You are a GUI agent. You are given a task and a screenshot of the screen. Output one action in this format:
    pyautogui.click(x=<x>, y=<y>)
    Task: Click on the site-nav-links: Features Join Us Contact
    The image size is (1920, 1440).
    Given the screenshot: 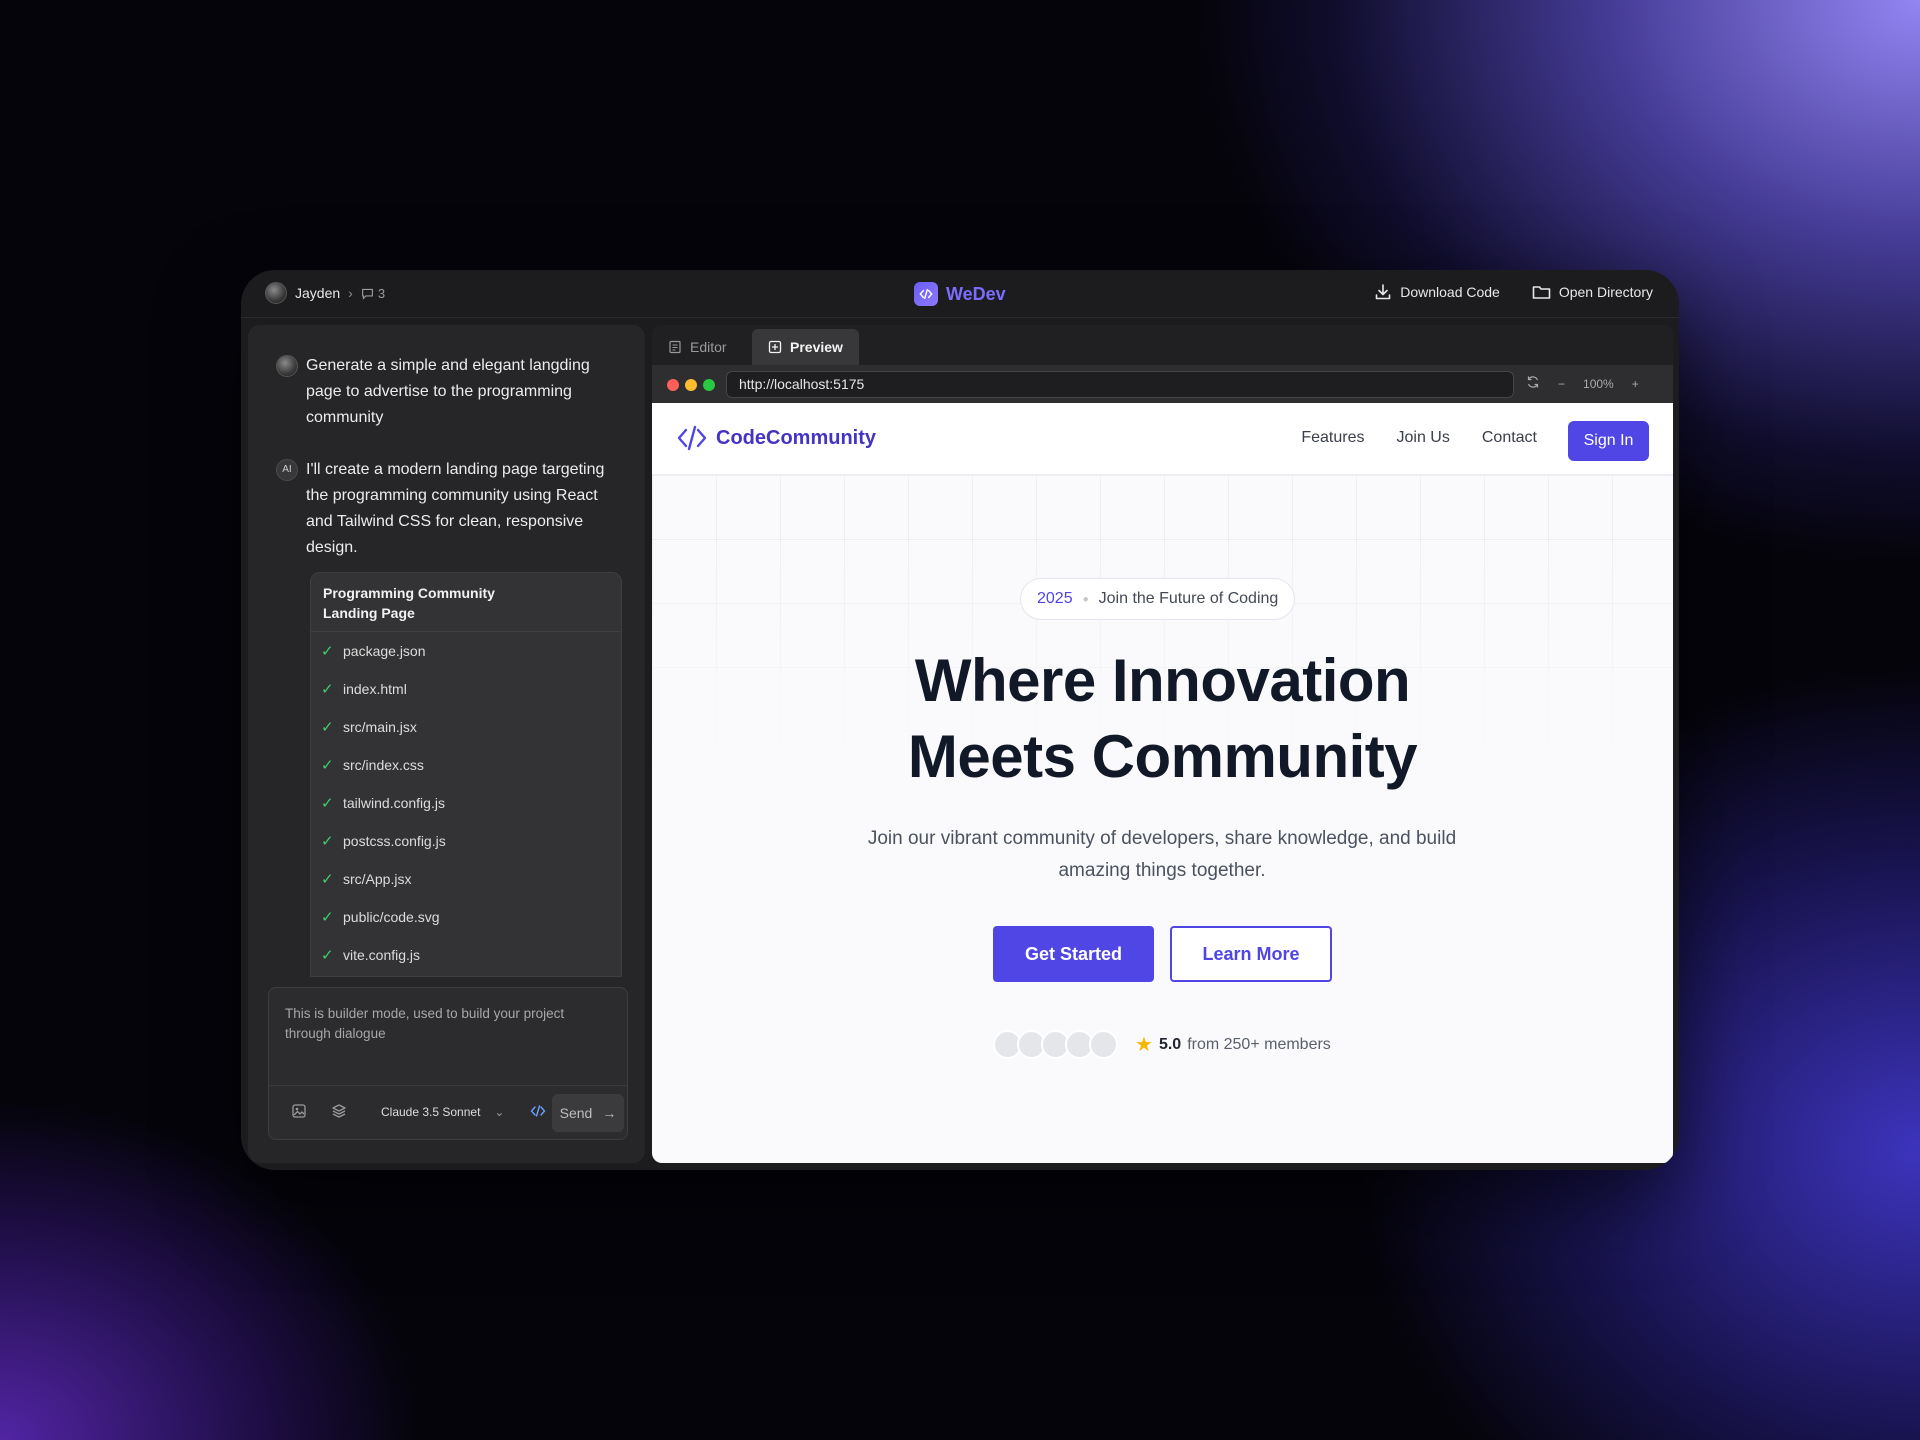 What is the action you would take?
    pyautogui.click(x=1419, y=438)
    